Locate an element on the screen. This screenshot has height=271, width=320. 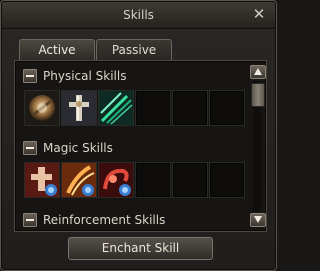
scroll-up-button is located at coordinates (258, 72).